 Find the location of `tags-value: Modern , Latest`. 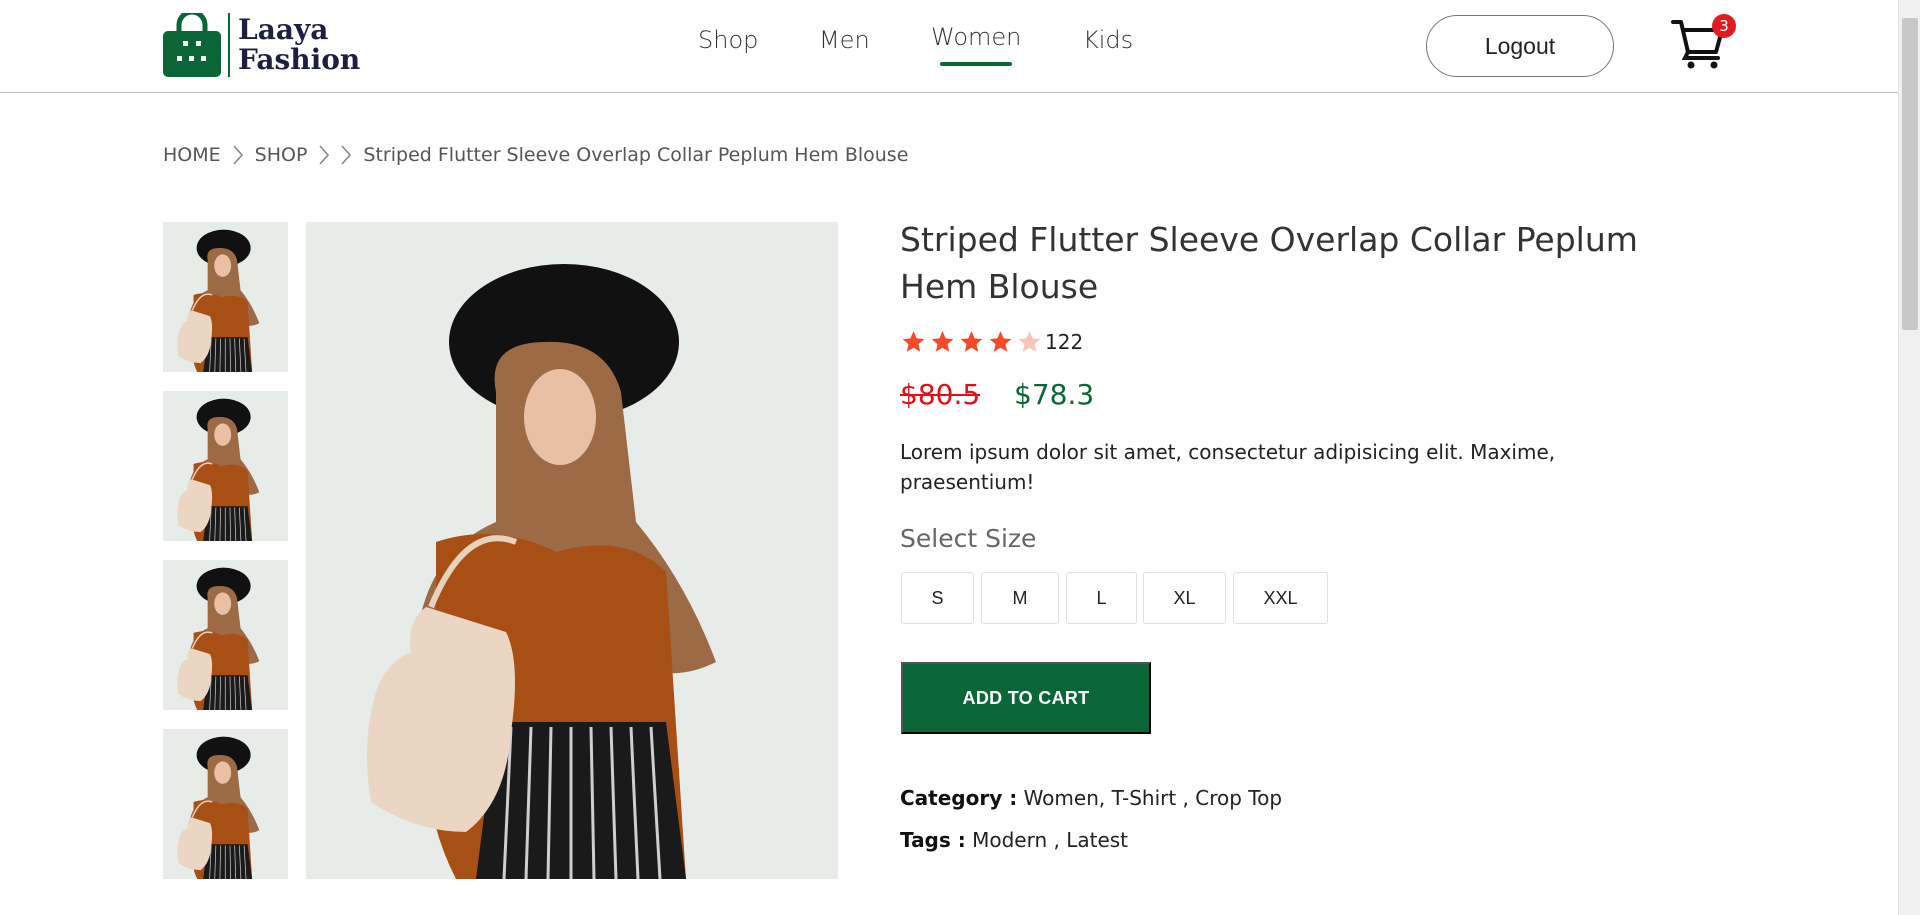

tags-value: Modern , Latest is located at coordinates (1047, 840).